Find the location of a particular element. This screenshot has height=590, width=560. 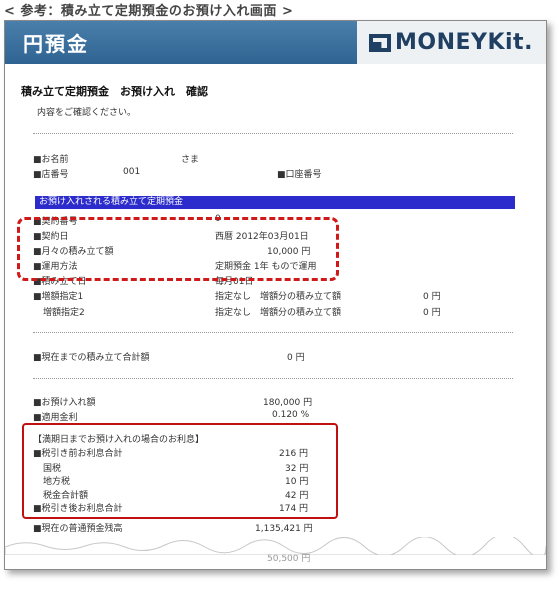

balance-value: 1,135,421 円 is located at coordinates (284, 529).